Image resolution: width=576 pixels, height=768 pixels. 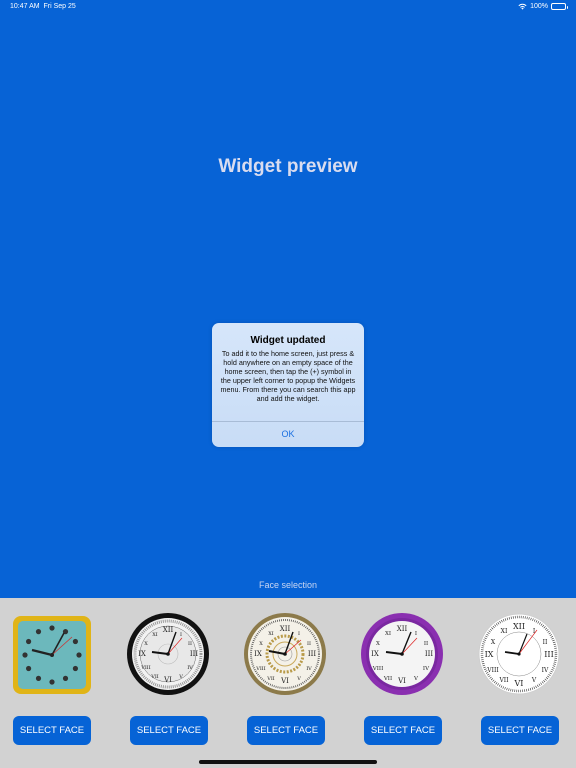 I want to click on face-selection-label: Face selection, so click(x=288, y=585).